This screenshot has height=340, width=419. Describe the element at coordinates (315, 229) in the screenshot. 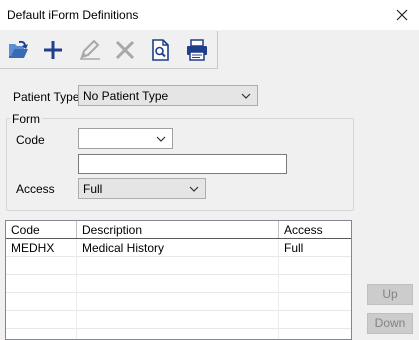

I see `column-header-access: Access` at that location.